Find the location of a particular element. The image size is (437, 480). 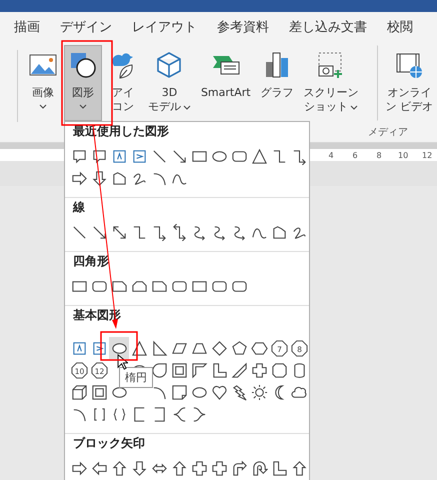

left-arrow-icon is located at coordinates (99, 468).